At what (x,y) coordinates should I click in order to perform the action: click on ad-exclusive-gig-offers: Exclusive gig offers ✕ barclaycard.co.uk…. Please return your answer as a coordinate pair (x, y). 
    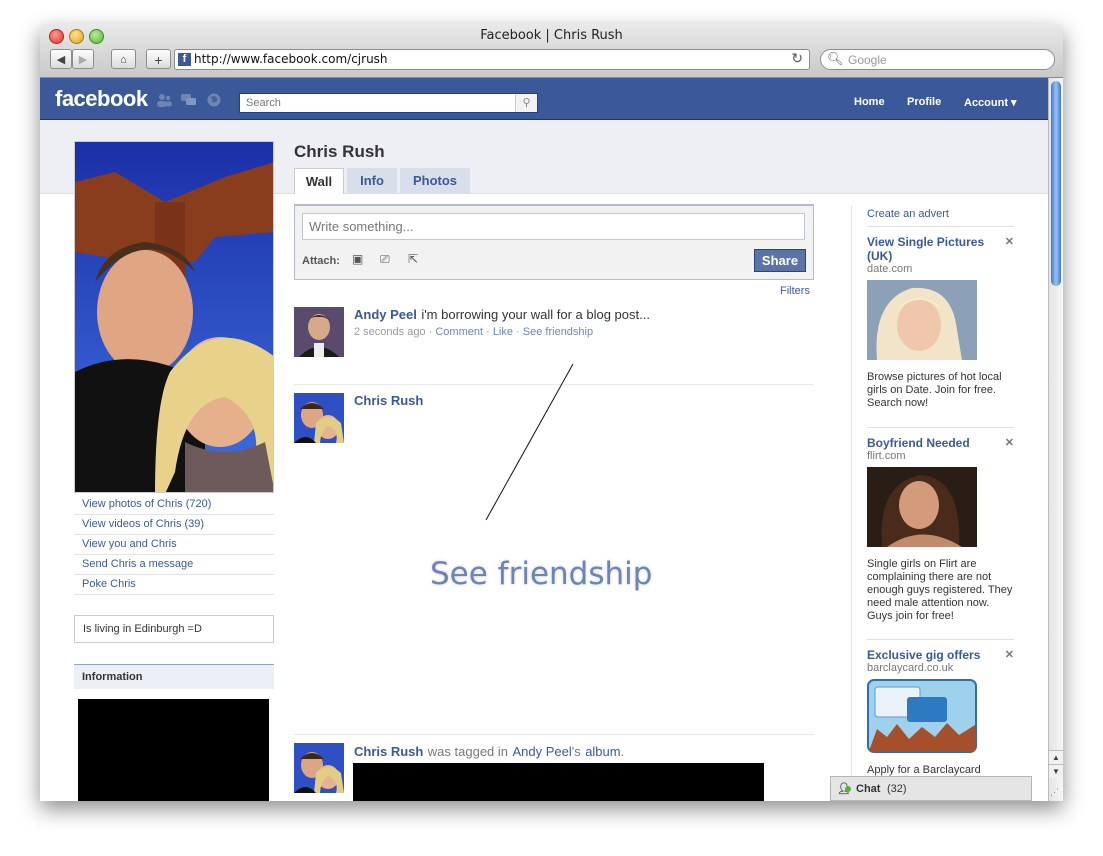
    Looking at the image, I should click on (940, 708).